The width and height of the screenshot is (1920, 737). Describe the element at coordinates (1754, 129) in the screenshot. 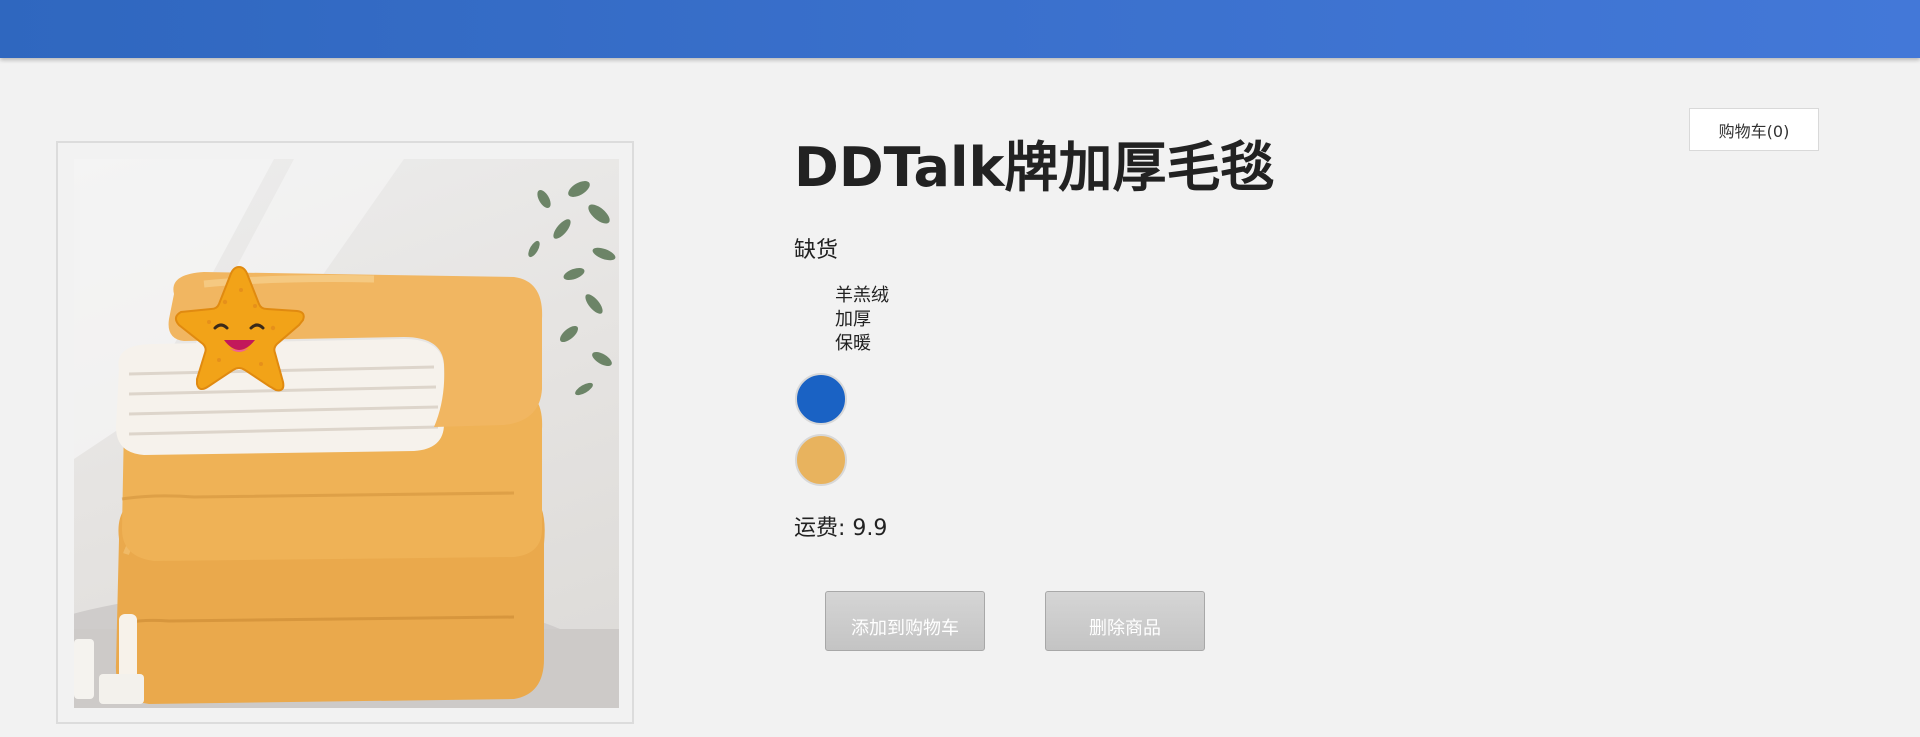

I see `cart-button: 购物车(0)` at that location.